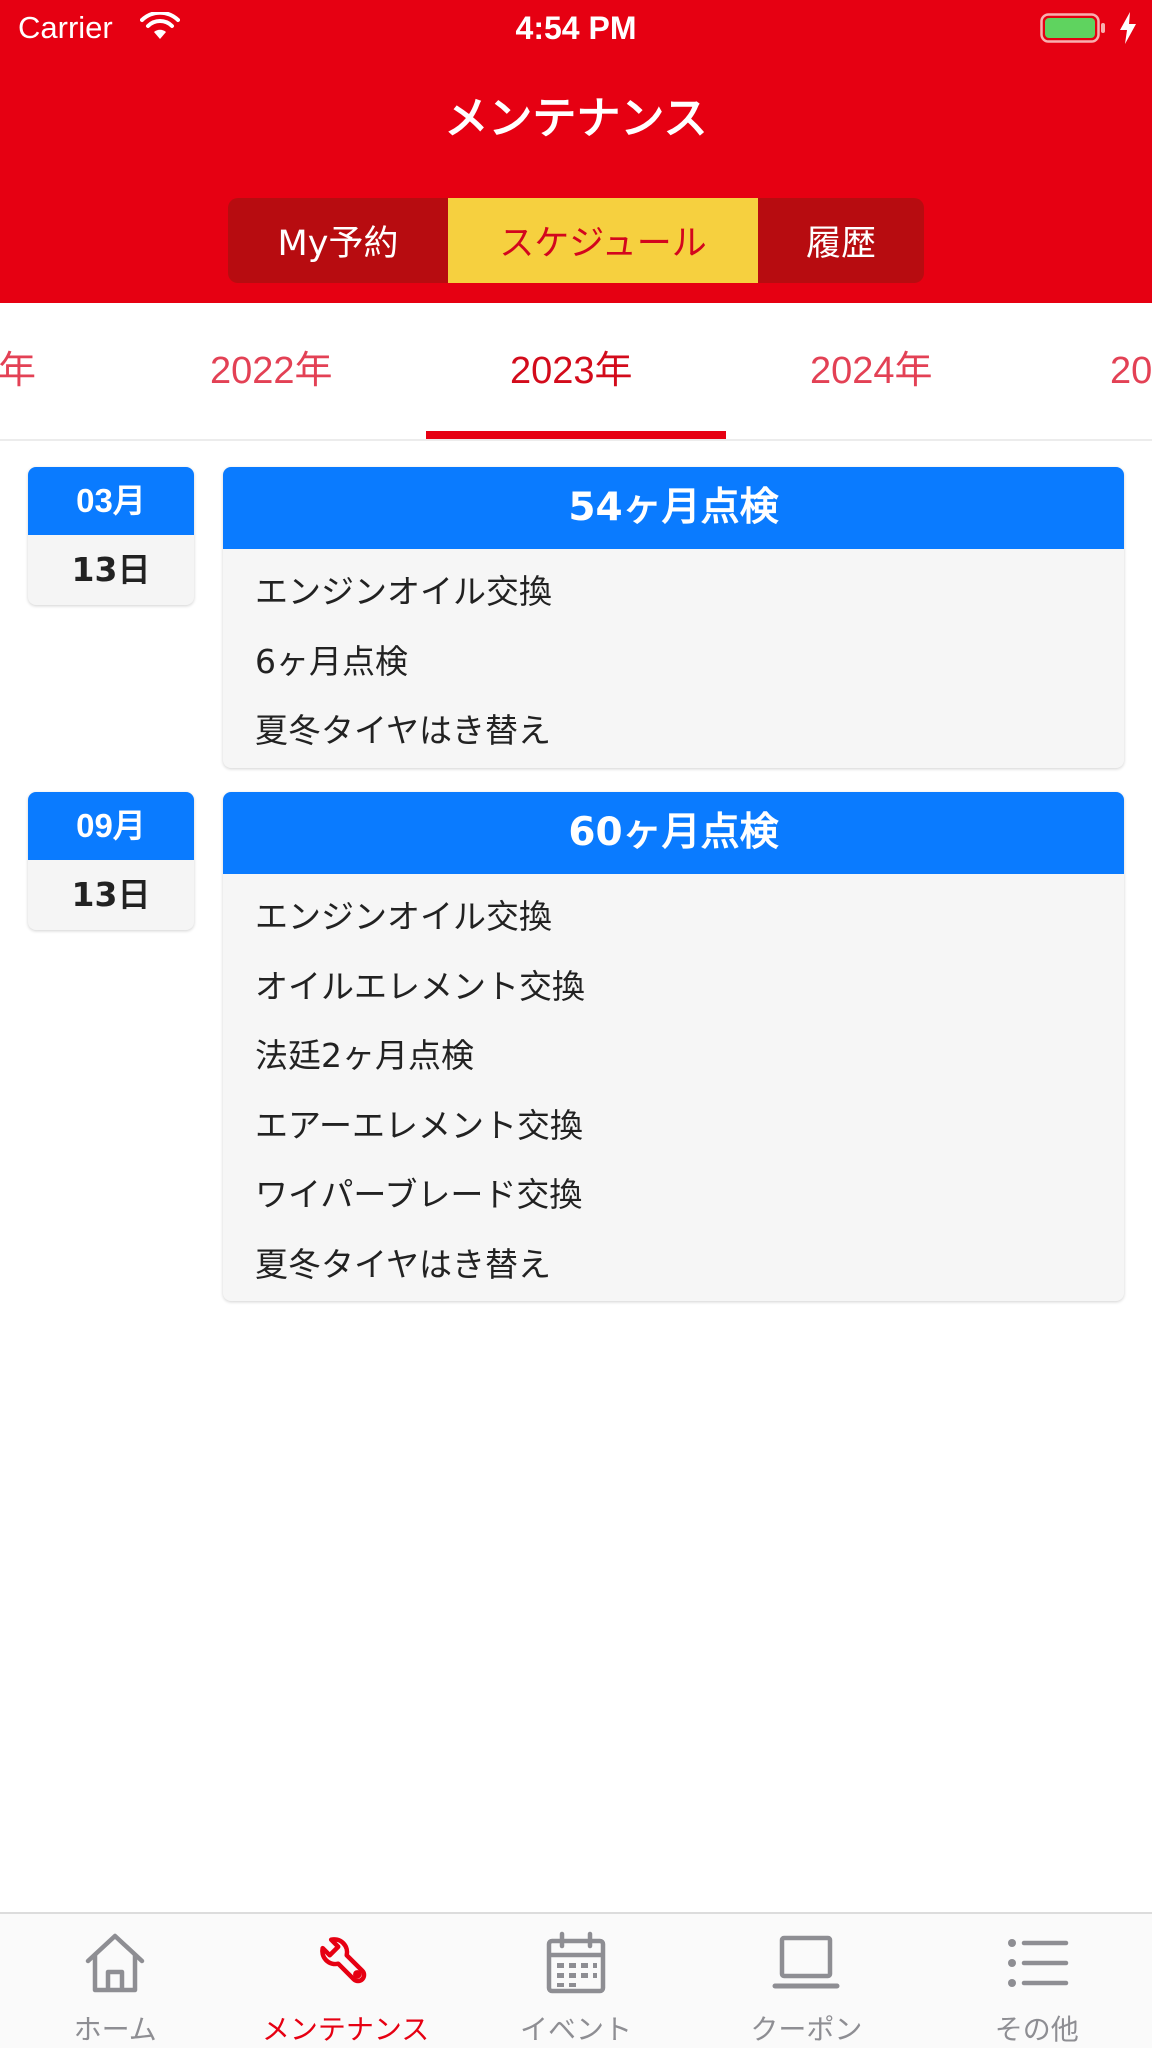 This screenshot has height=2048, width=1152. I want to click on wrench-icon, so click(342, 1960).